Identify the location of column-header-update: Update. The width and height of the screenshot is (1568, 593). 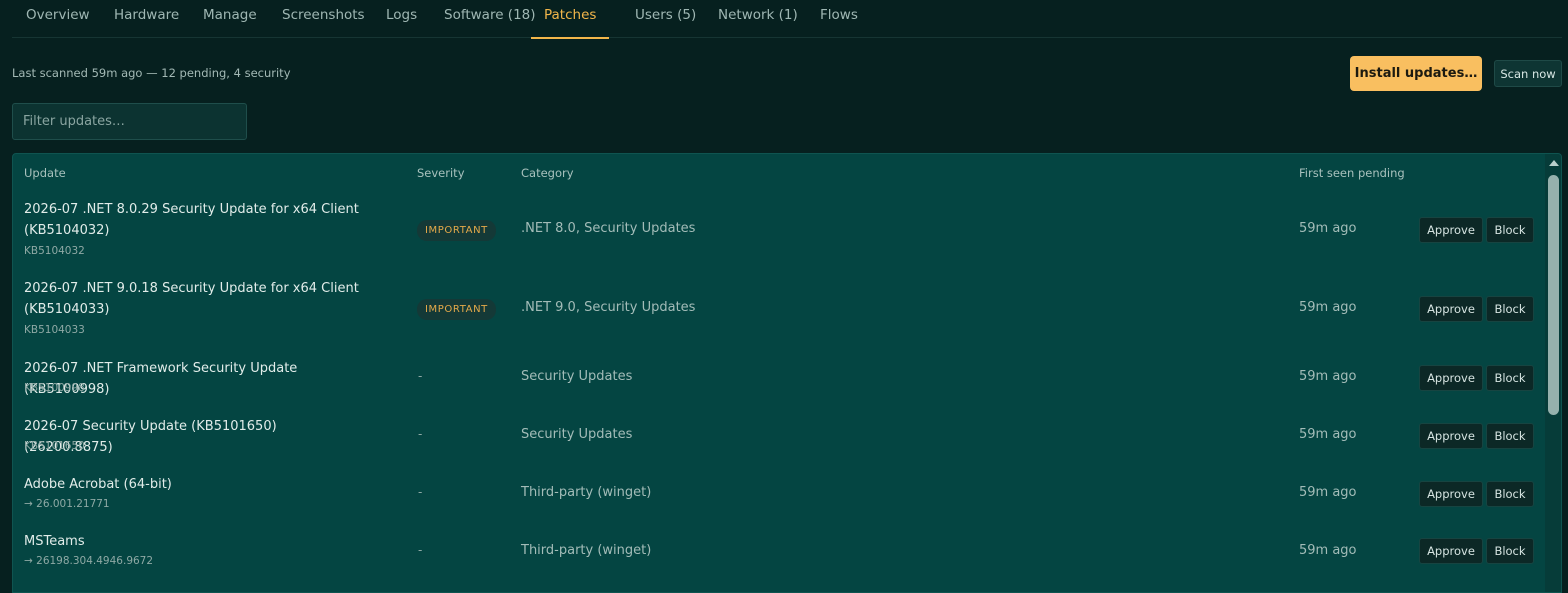
(45, 173).